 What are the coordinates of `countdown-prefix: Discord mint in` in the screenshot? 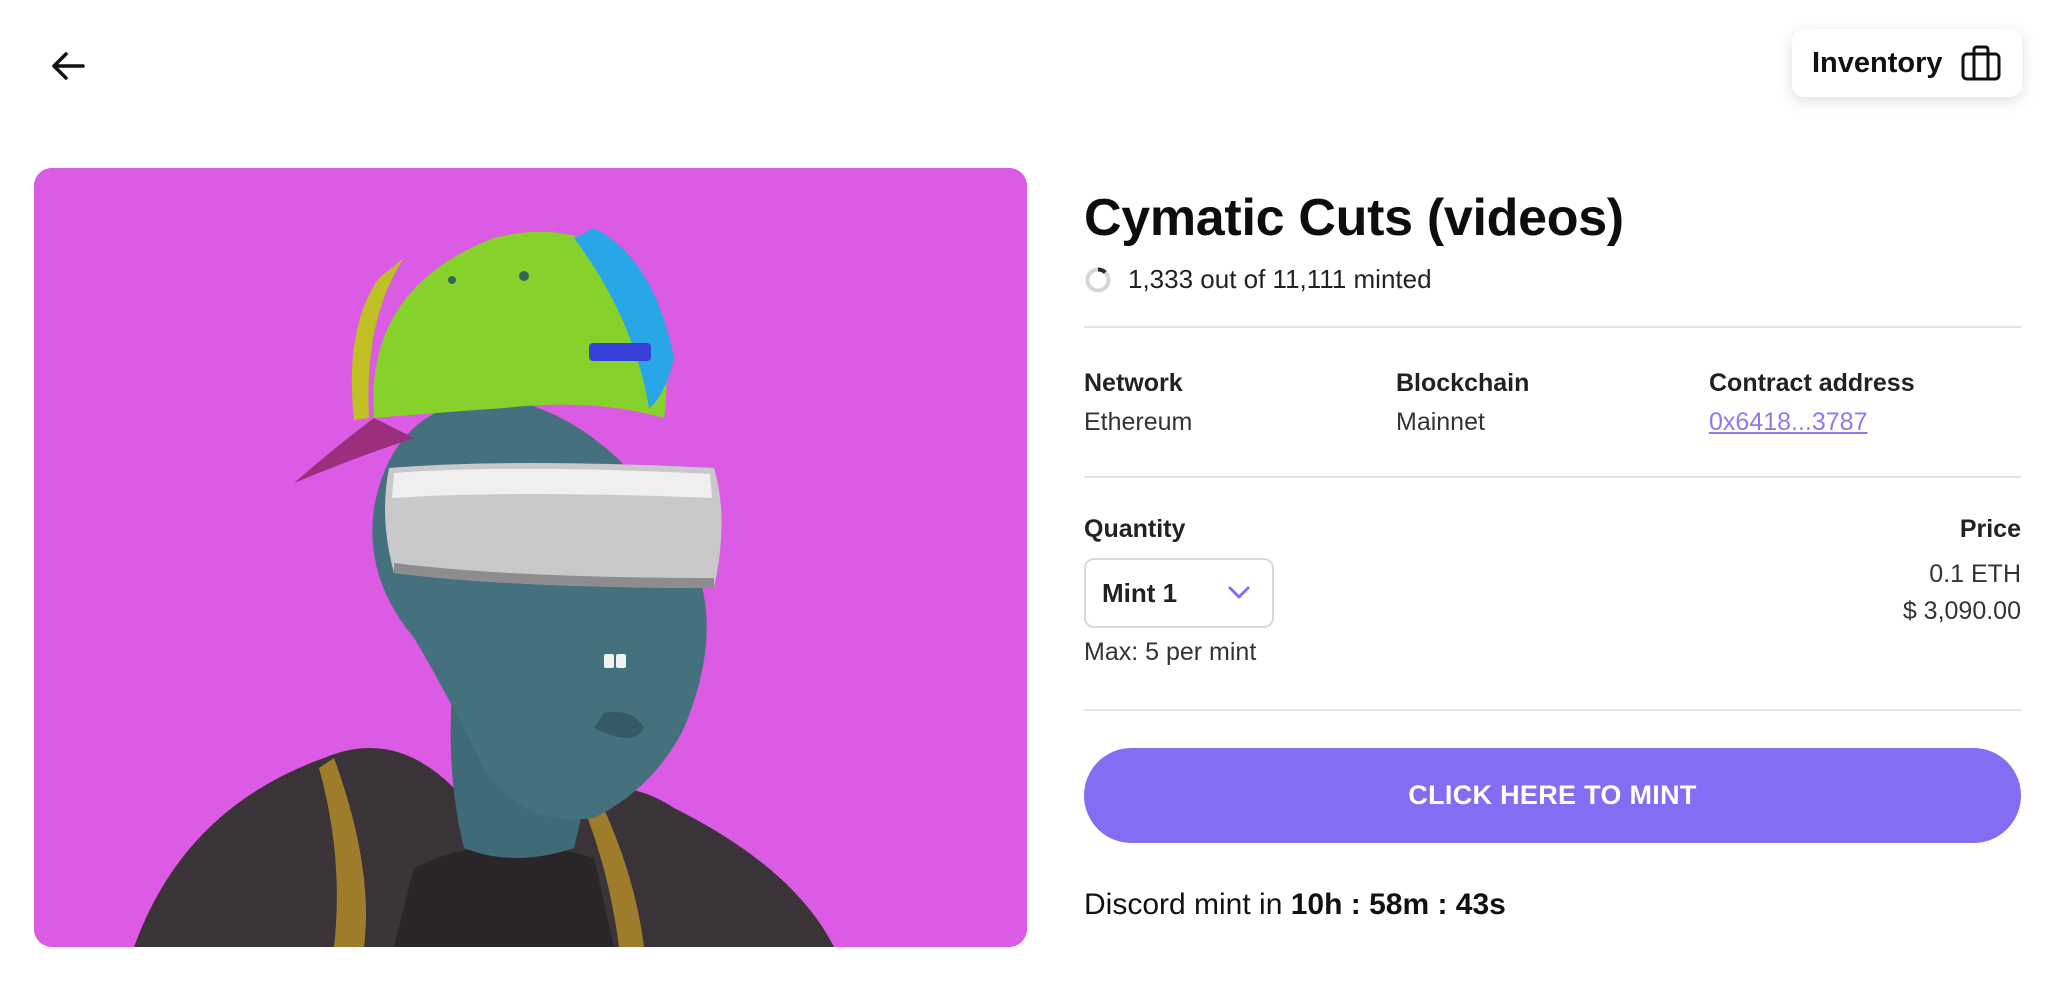 It's located at (1187, 904).